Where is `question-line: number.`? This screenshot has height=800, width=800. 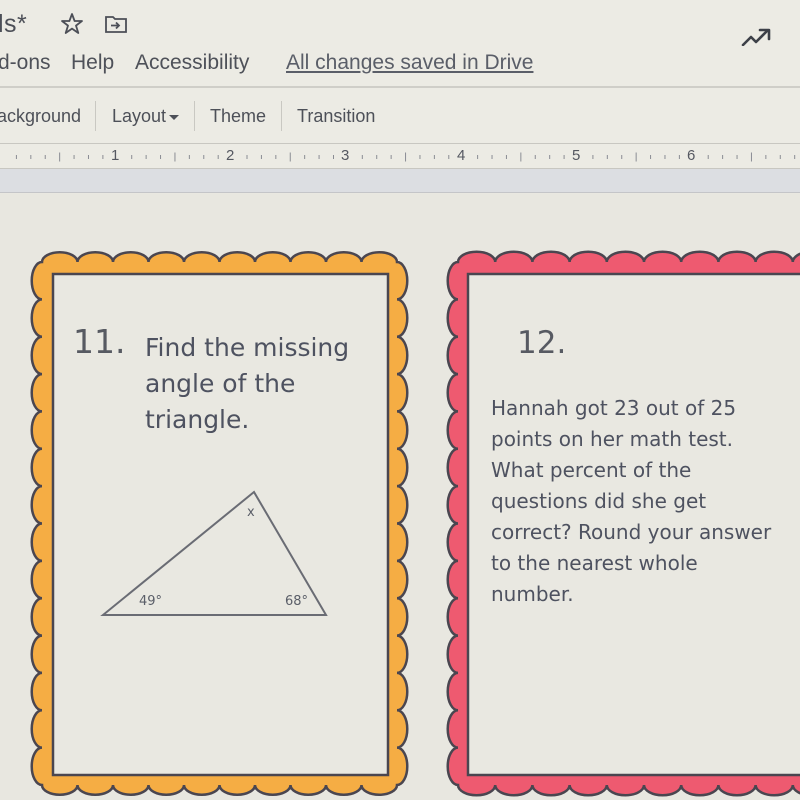 question-line: number. is located at coordinates (532, 594).